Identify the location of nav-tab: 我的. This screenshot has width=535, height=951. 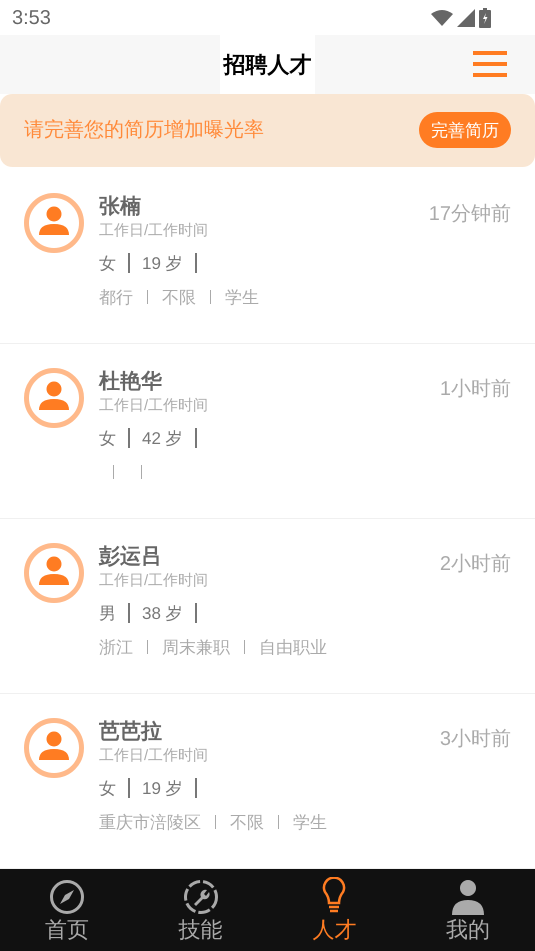
(468, 910).